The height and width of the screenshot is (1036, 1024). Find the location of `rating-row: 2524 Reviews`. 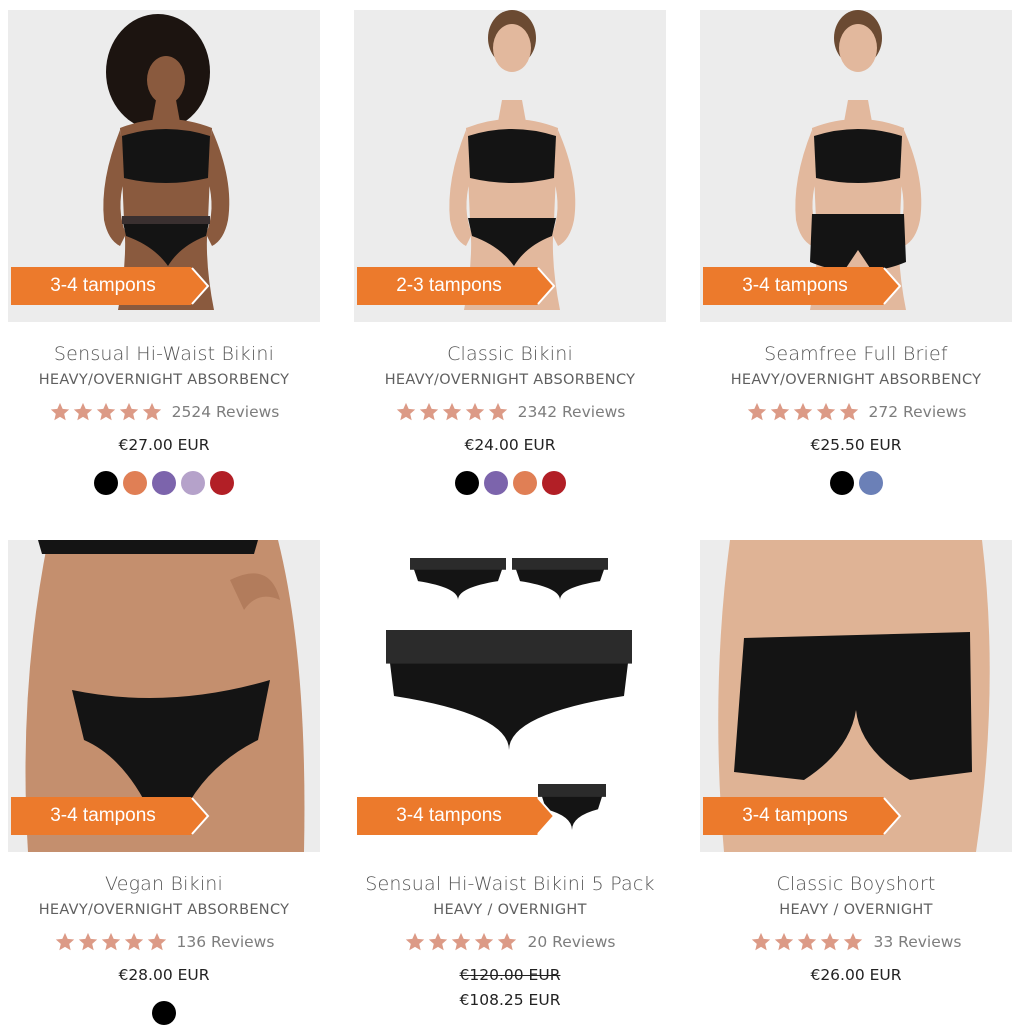

rating-row: 2524 Reviews is located at coordinates (164, 412).